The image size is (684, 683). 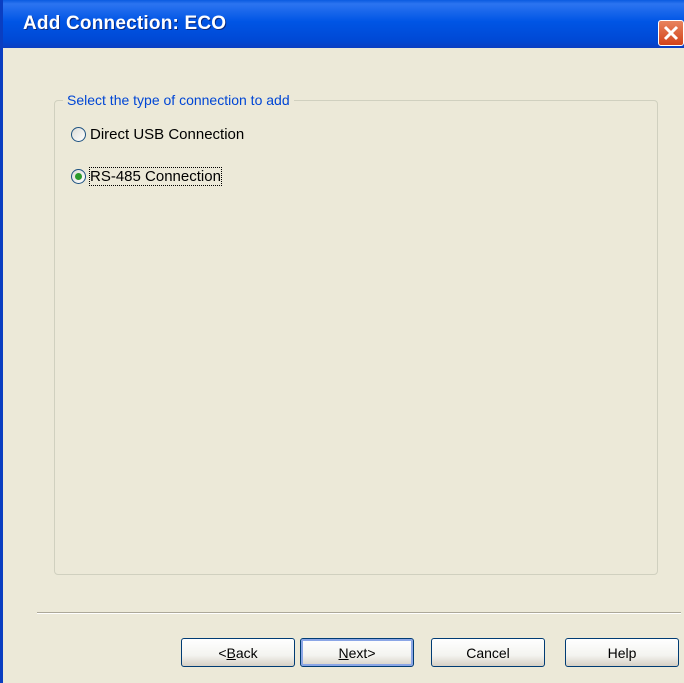 What do you see at coordinates (622, 652) in the screenshot?
I see `help-button: Help` at bounding box center [622, 652].